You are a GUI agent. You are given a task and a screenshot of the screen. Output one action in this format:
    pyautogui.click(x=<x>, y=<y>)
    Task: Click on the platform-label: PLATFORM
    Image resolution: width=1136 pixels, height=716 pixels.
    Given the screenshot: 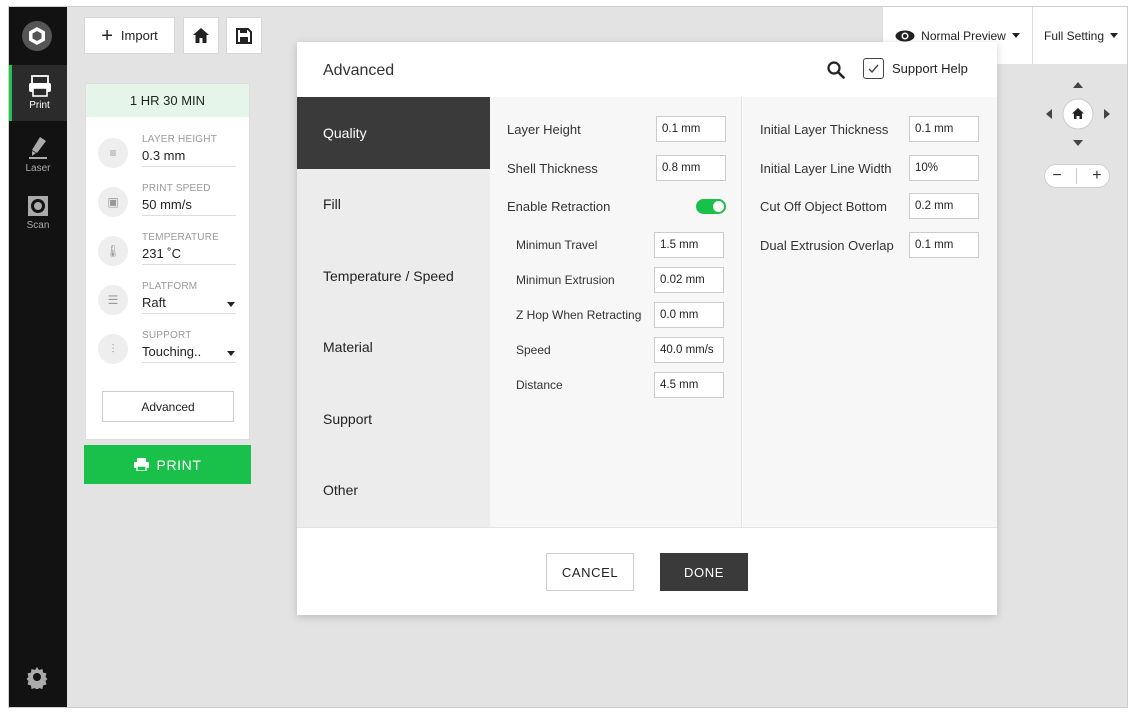 What is the action you would take?
    pyautogui.click(x=170, y=286)
    